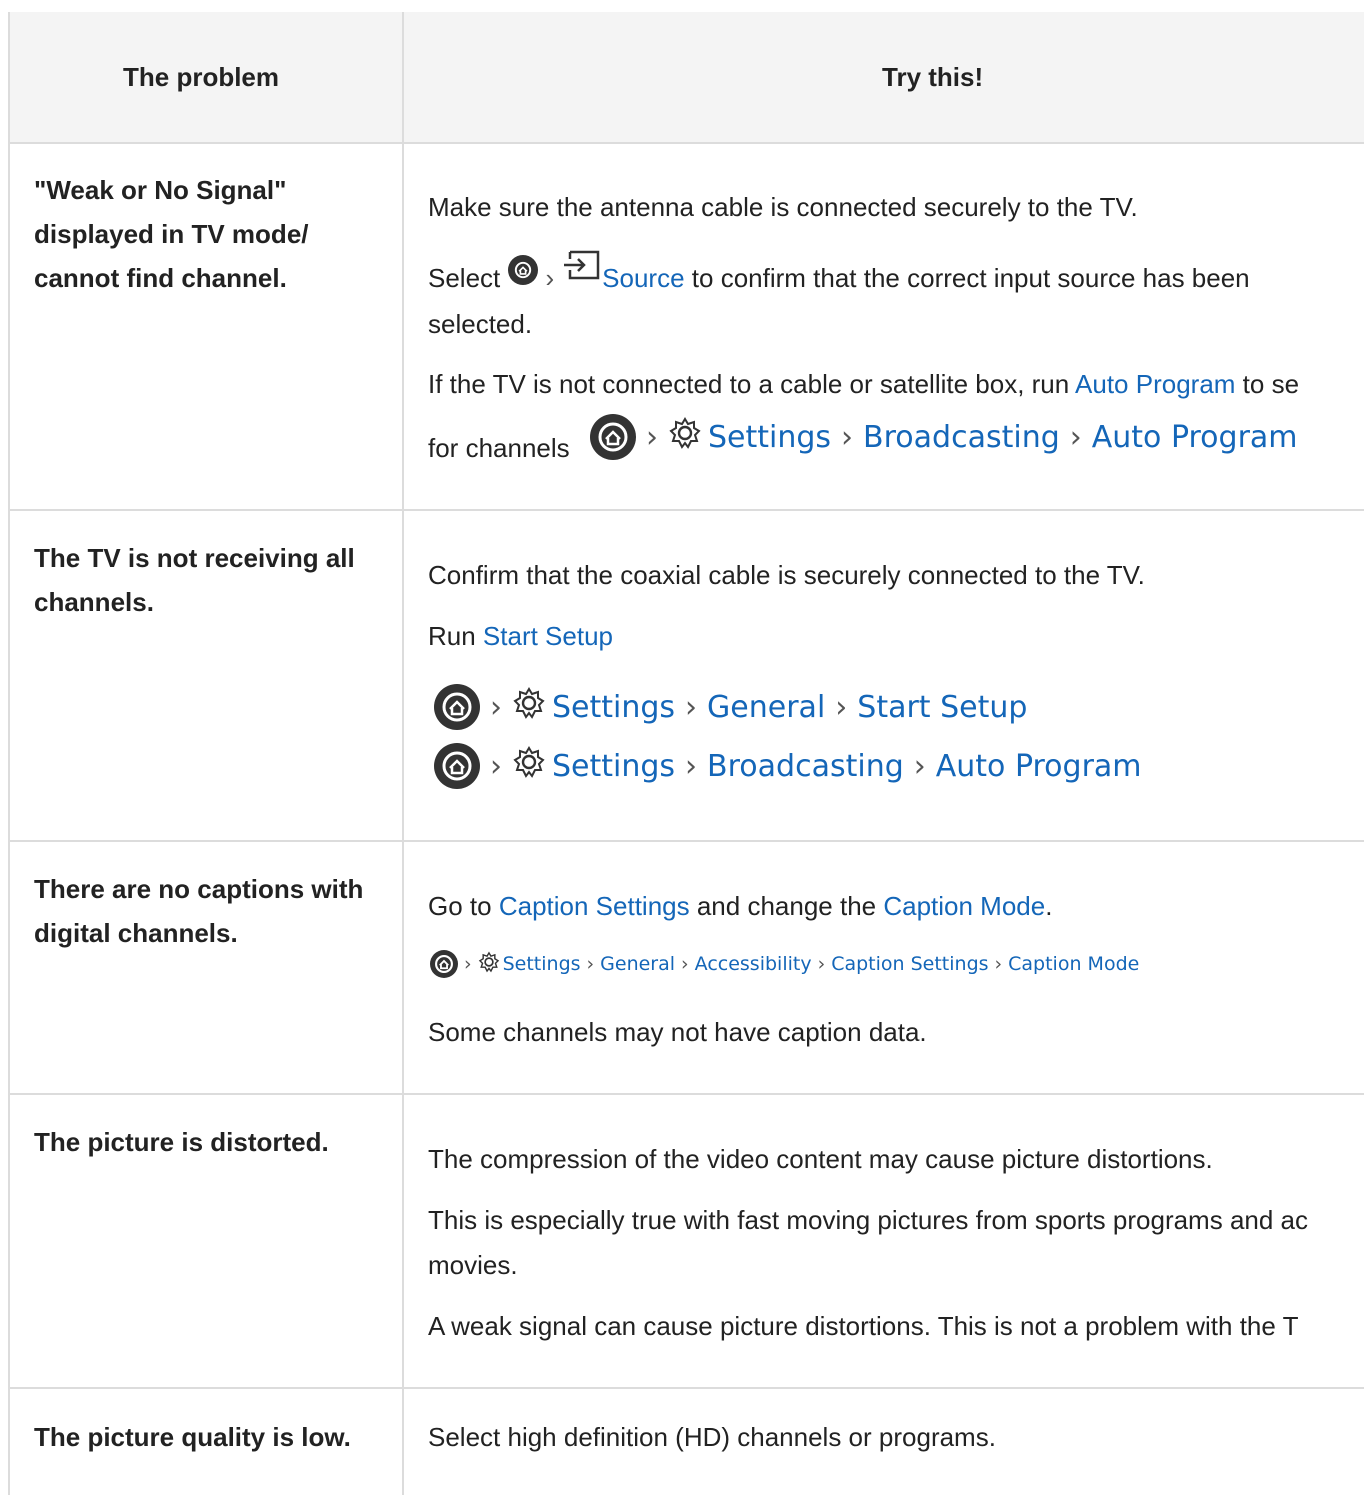  Describe the element at coordinates (403, 753) in the screenshot. I see `column-divider` at that location.